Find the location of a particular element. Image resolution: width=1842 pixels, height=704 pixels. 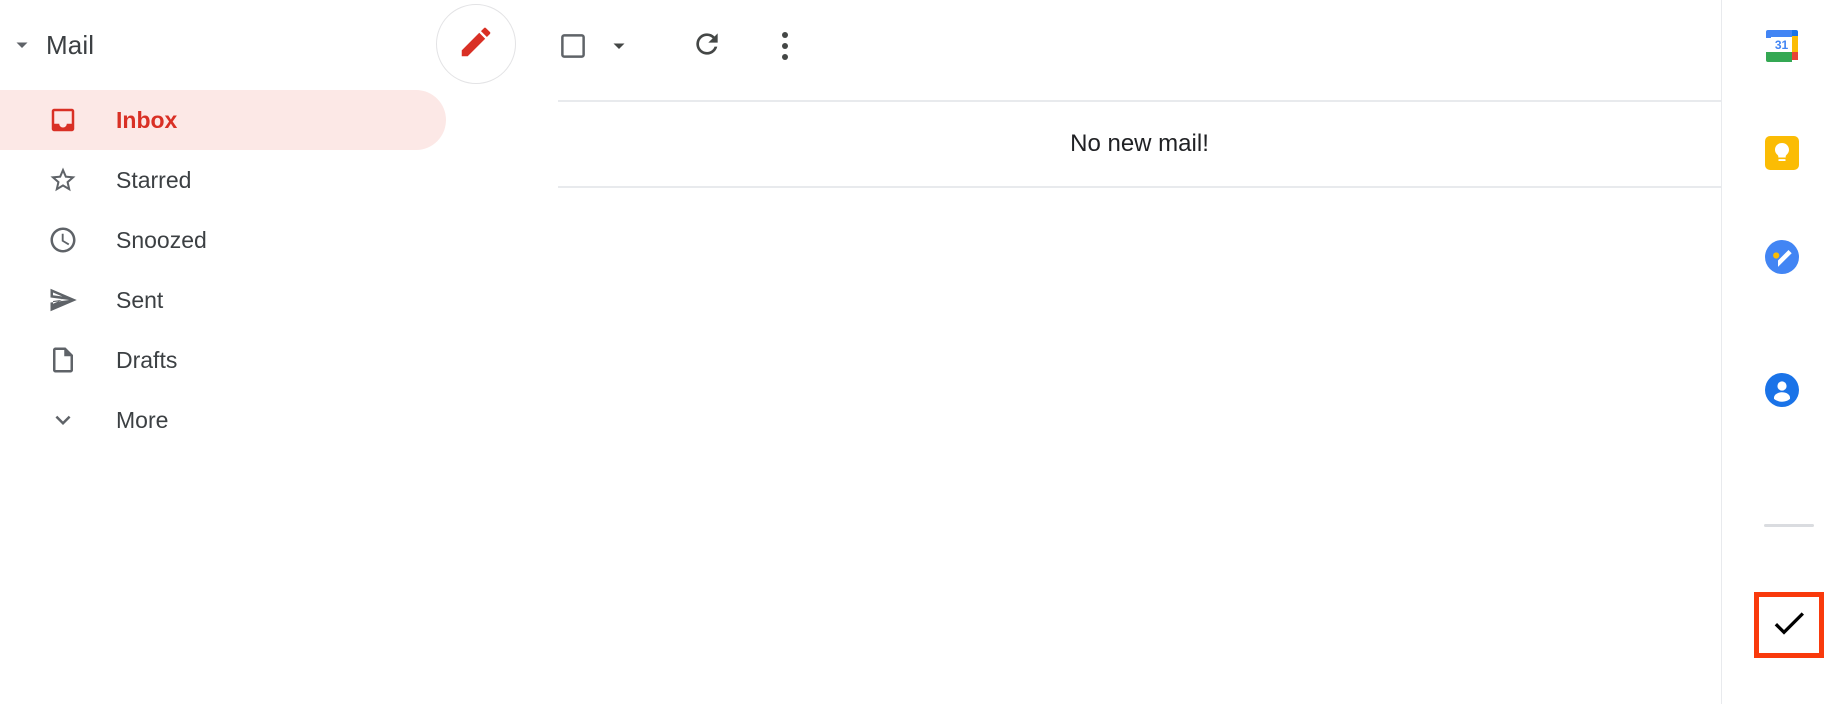

side-panel-calendar: 31 is located at coordinates (1782, 48).